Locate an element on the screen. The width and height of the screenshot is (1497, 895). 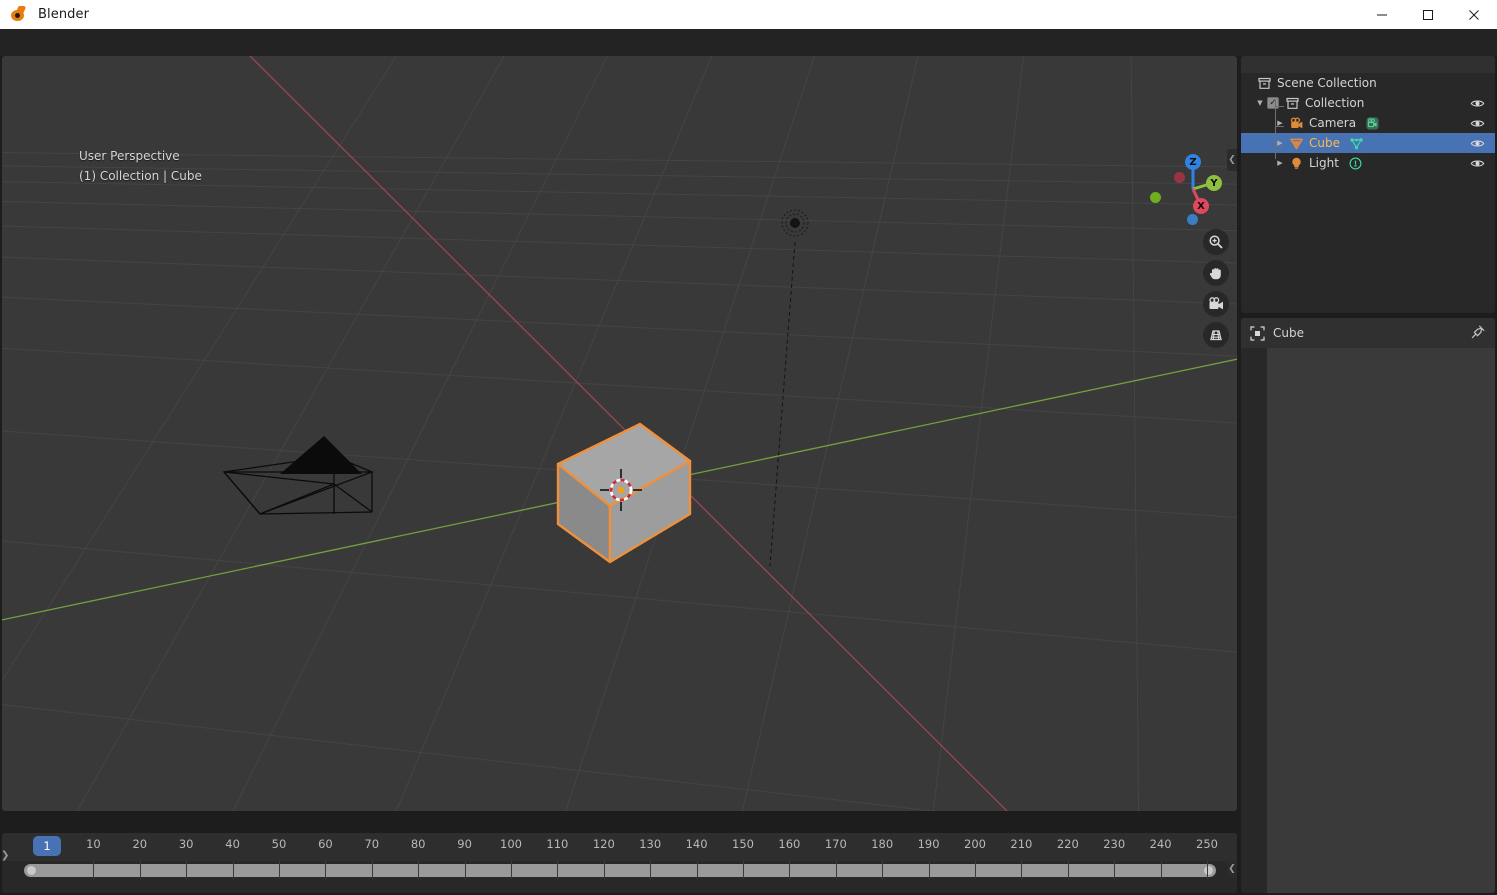
hand-icon is located at coordinates (1215, 274).